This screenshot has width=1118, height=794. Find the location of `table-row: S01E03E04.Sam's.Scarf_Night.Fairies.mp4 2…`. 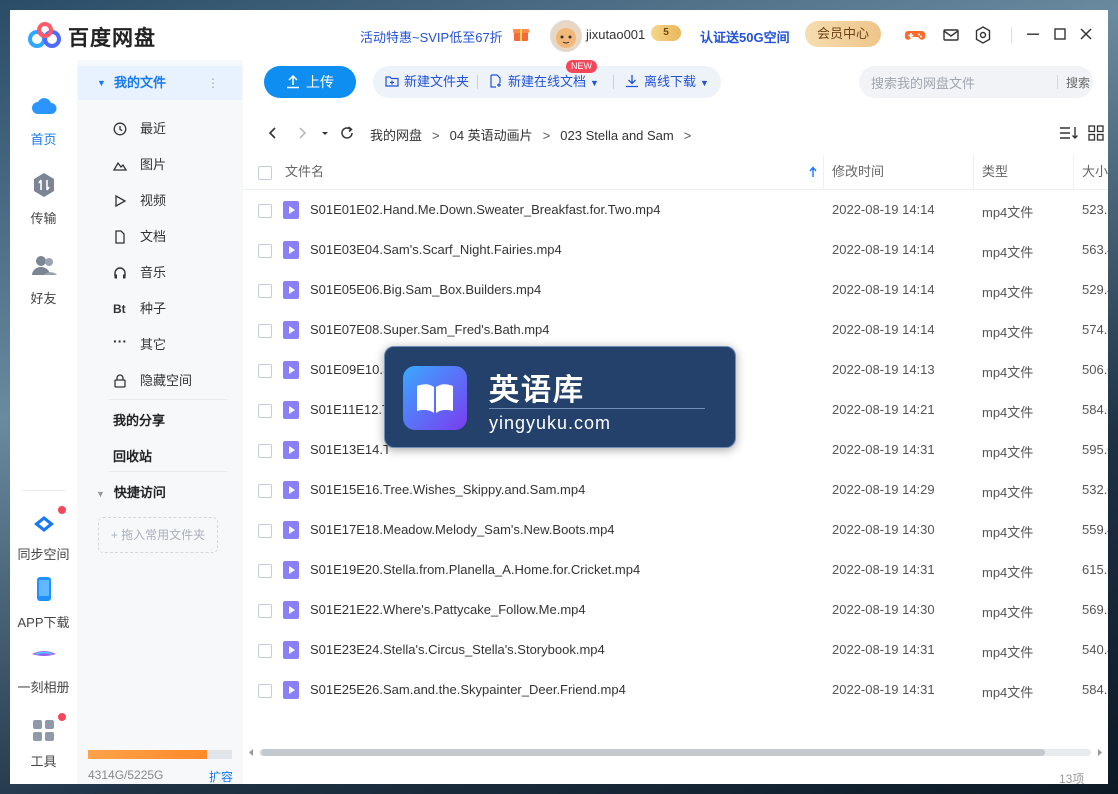

table-row: S01E03E04.Sam's.Scarf_Night.Fairies.mp4 2… is located at coordinates (675, 250).